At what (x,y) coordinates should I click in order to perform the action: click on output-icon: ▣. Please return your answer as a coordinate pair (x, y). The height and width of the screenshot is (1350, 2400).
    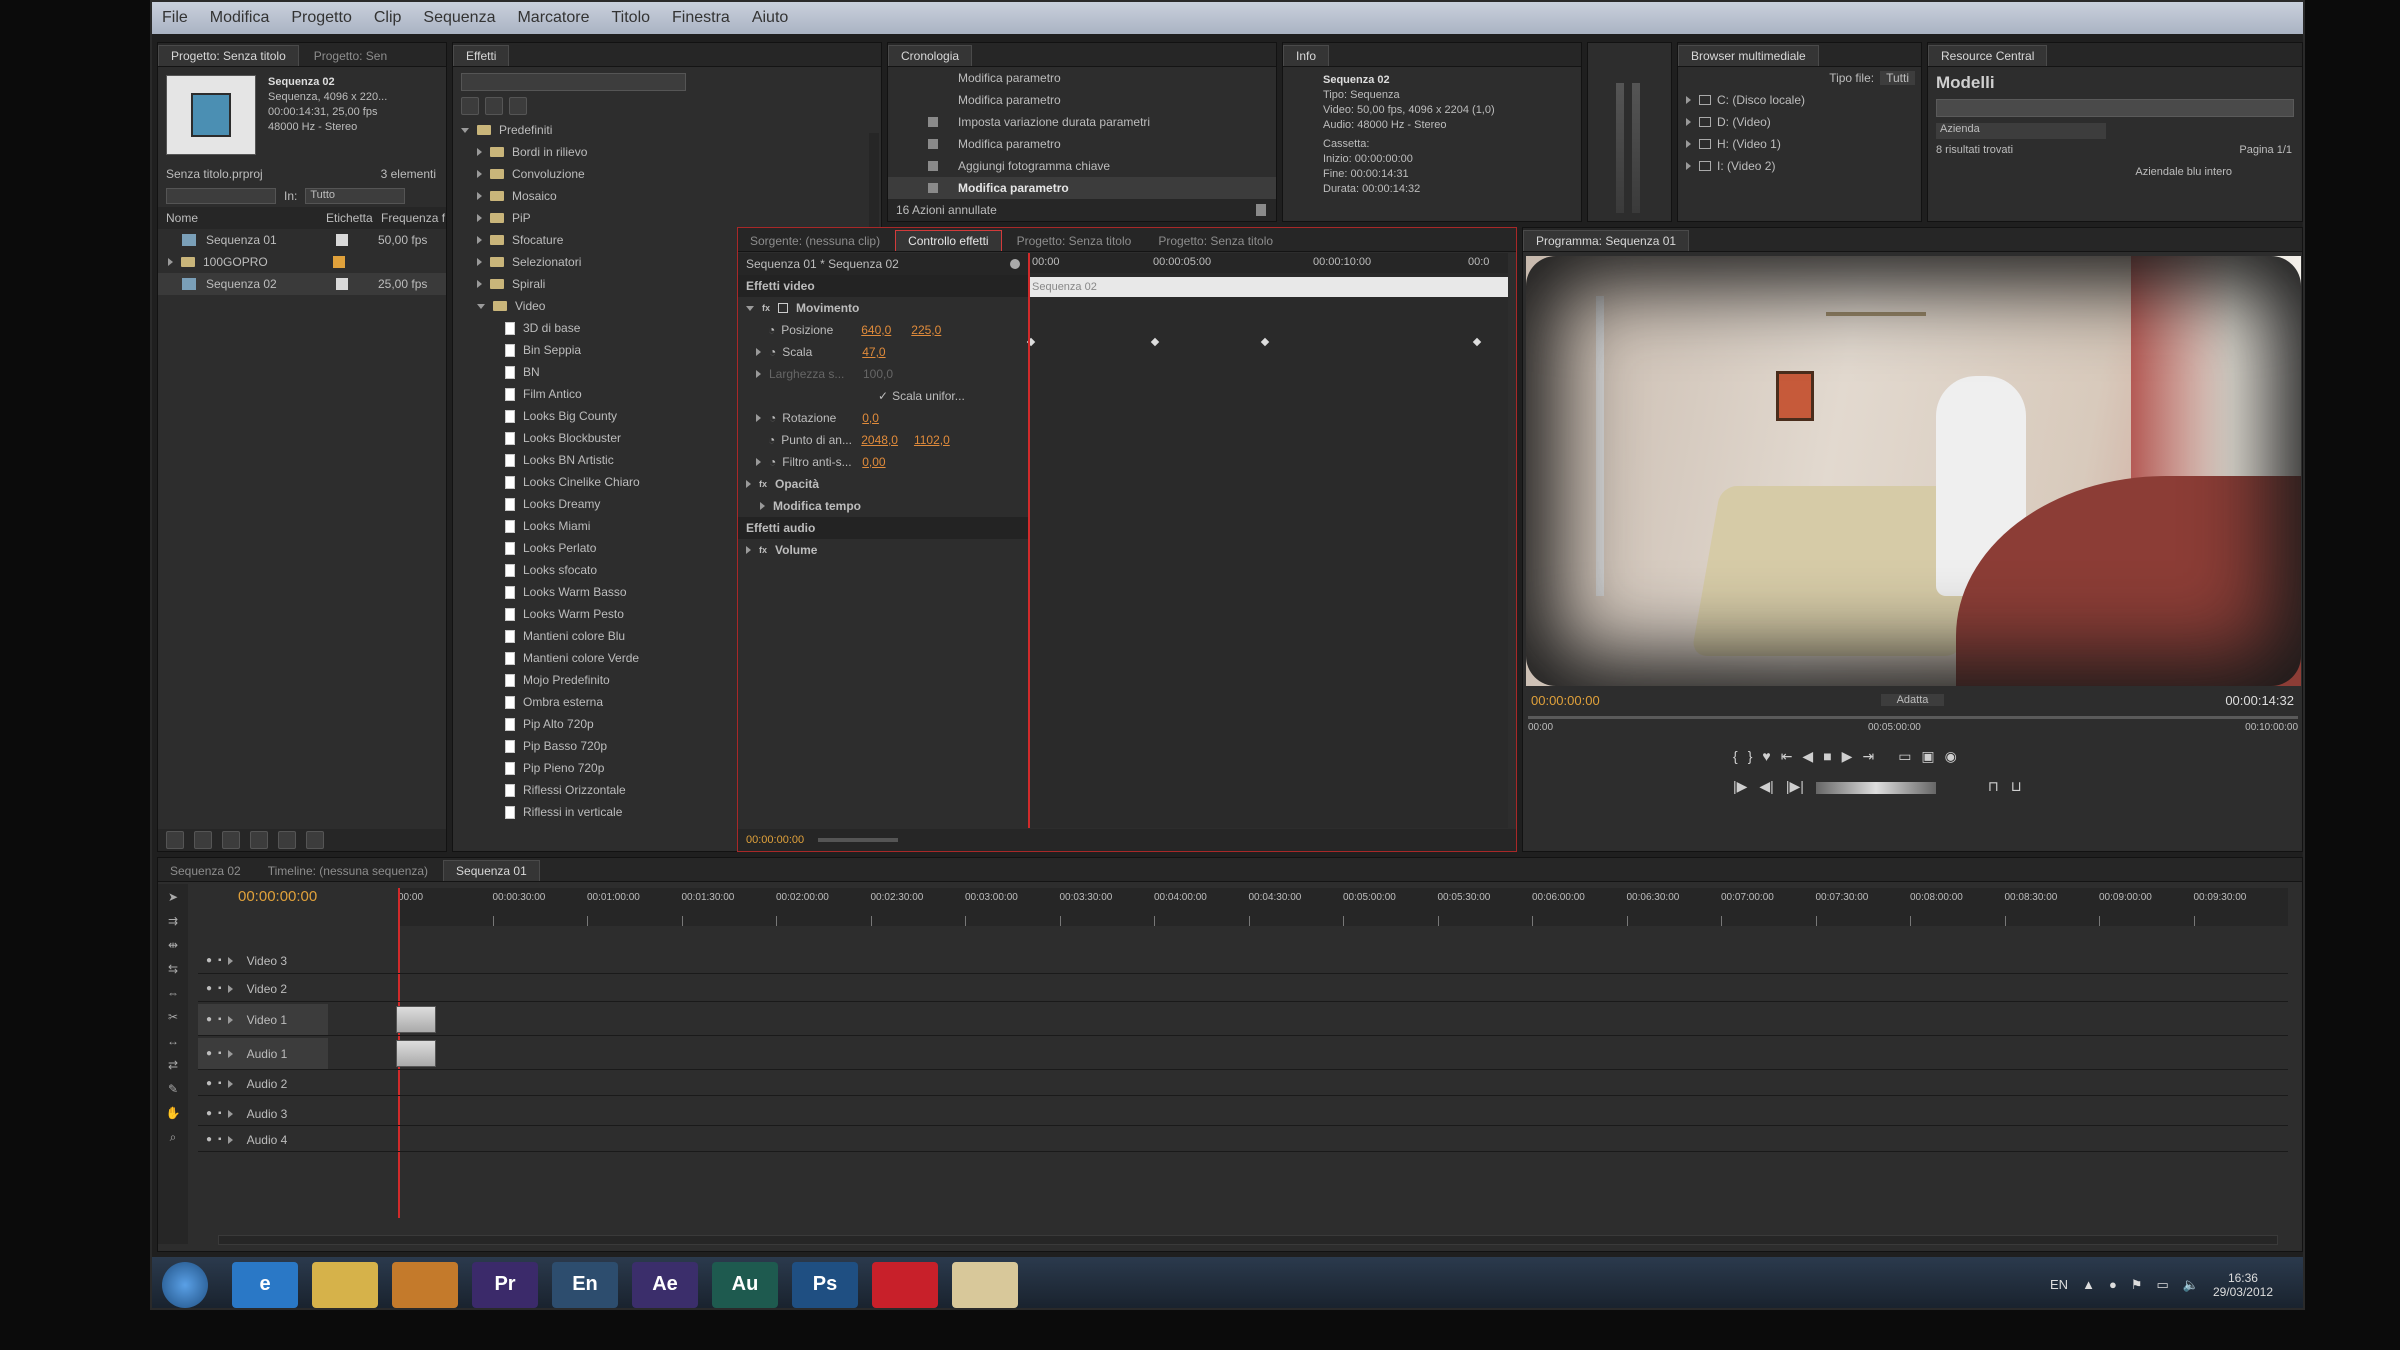
    Looking at the image, I should click on (1927, 756).